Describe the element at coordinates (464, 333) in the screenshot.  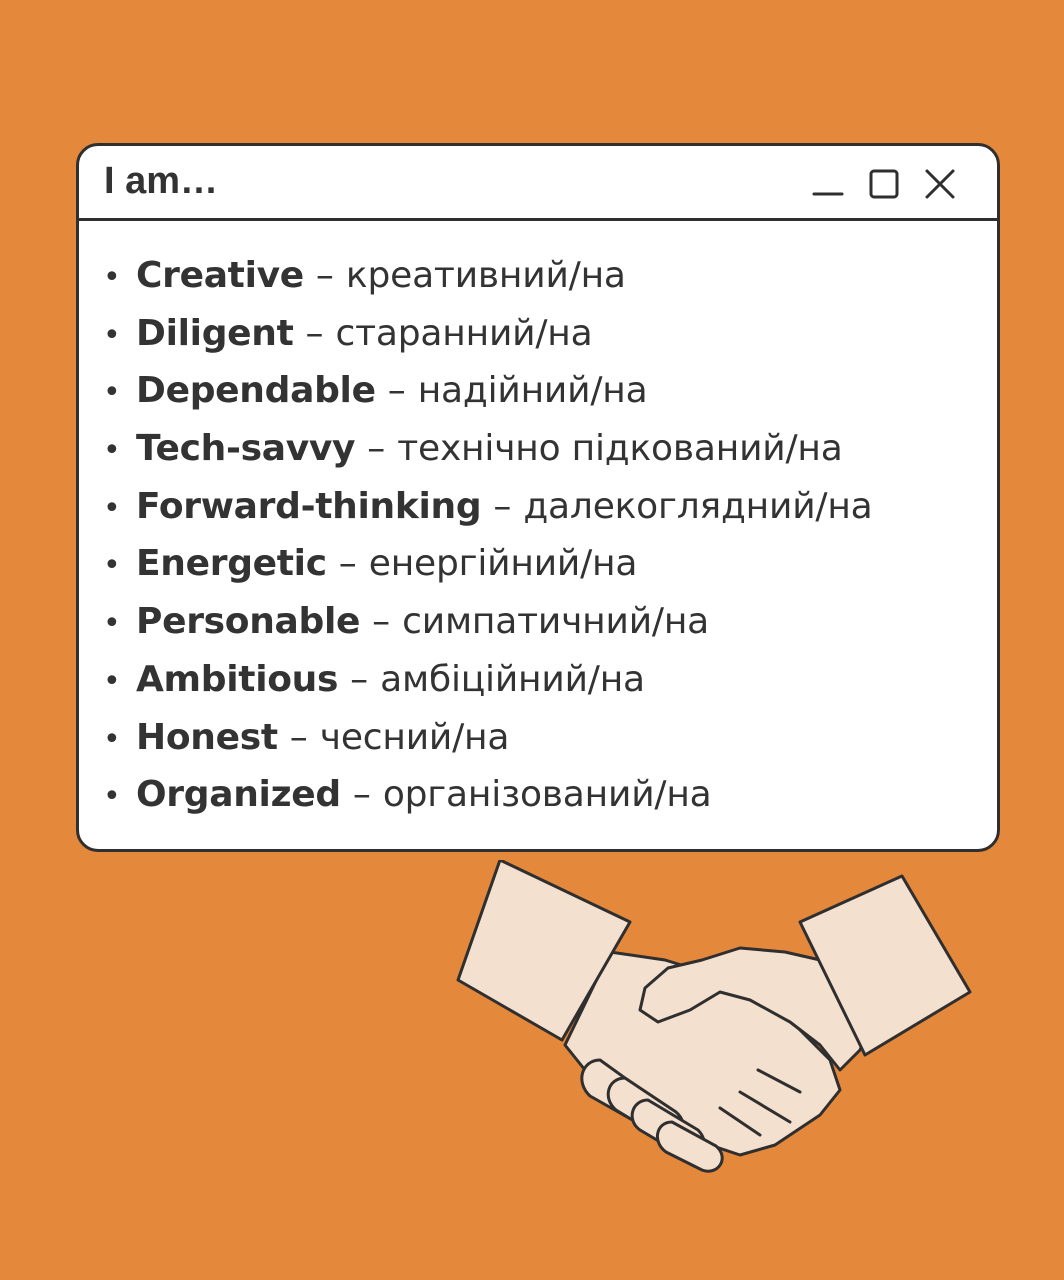
I see `term-translation: старанний/на` at that location.